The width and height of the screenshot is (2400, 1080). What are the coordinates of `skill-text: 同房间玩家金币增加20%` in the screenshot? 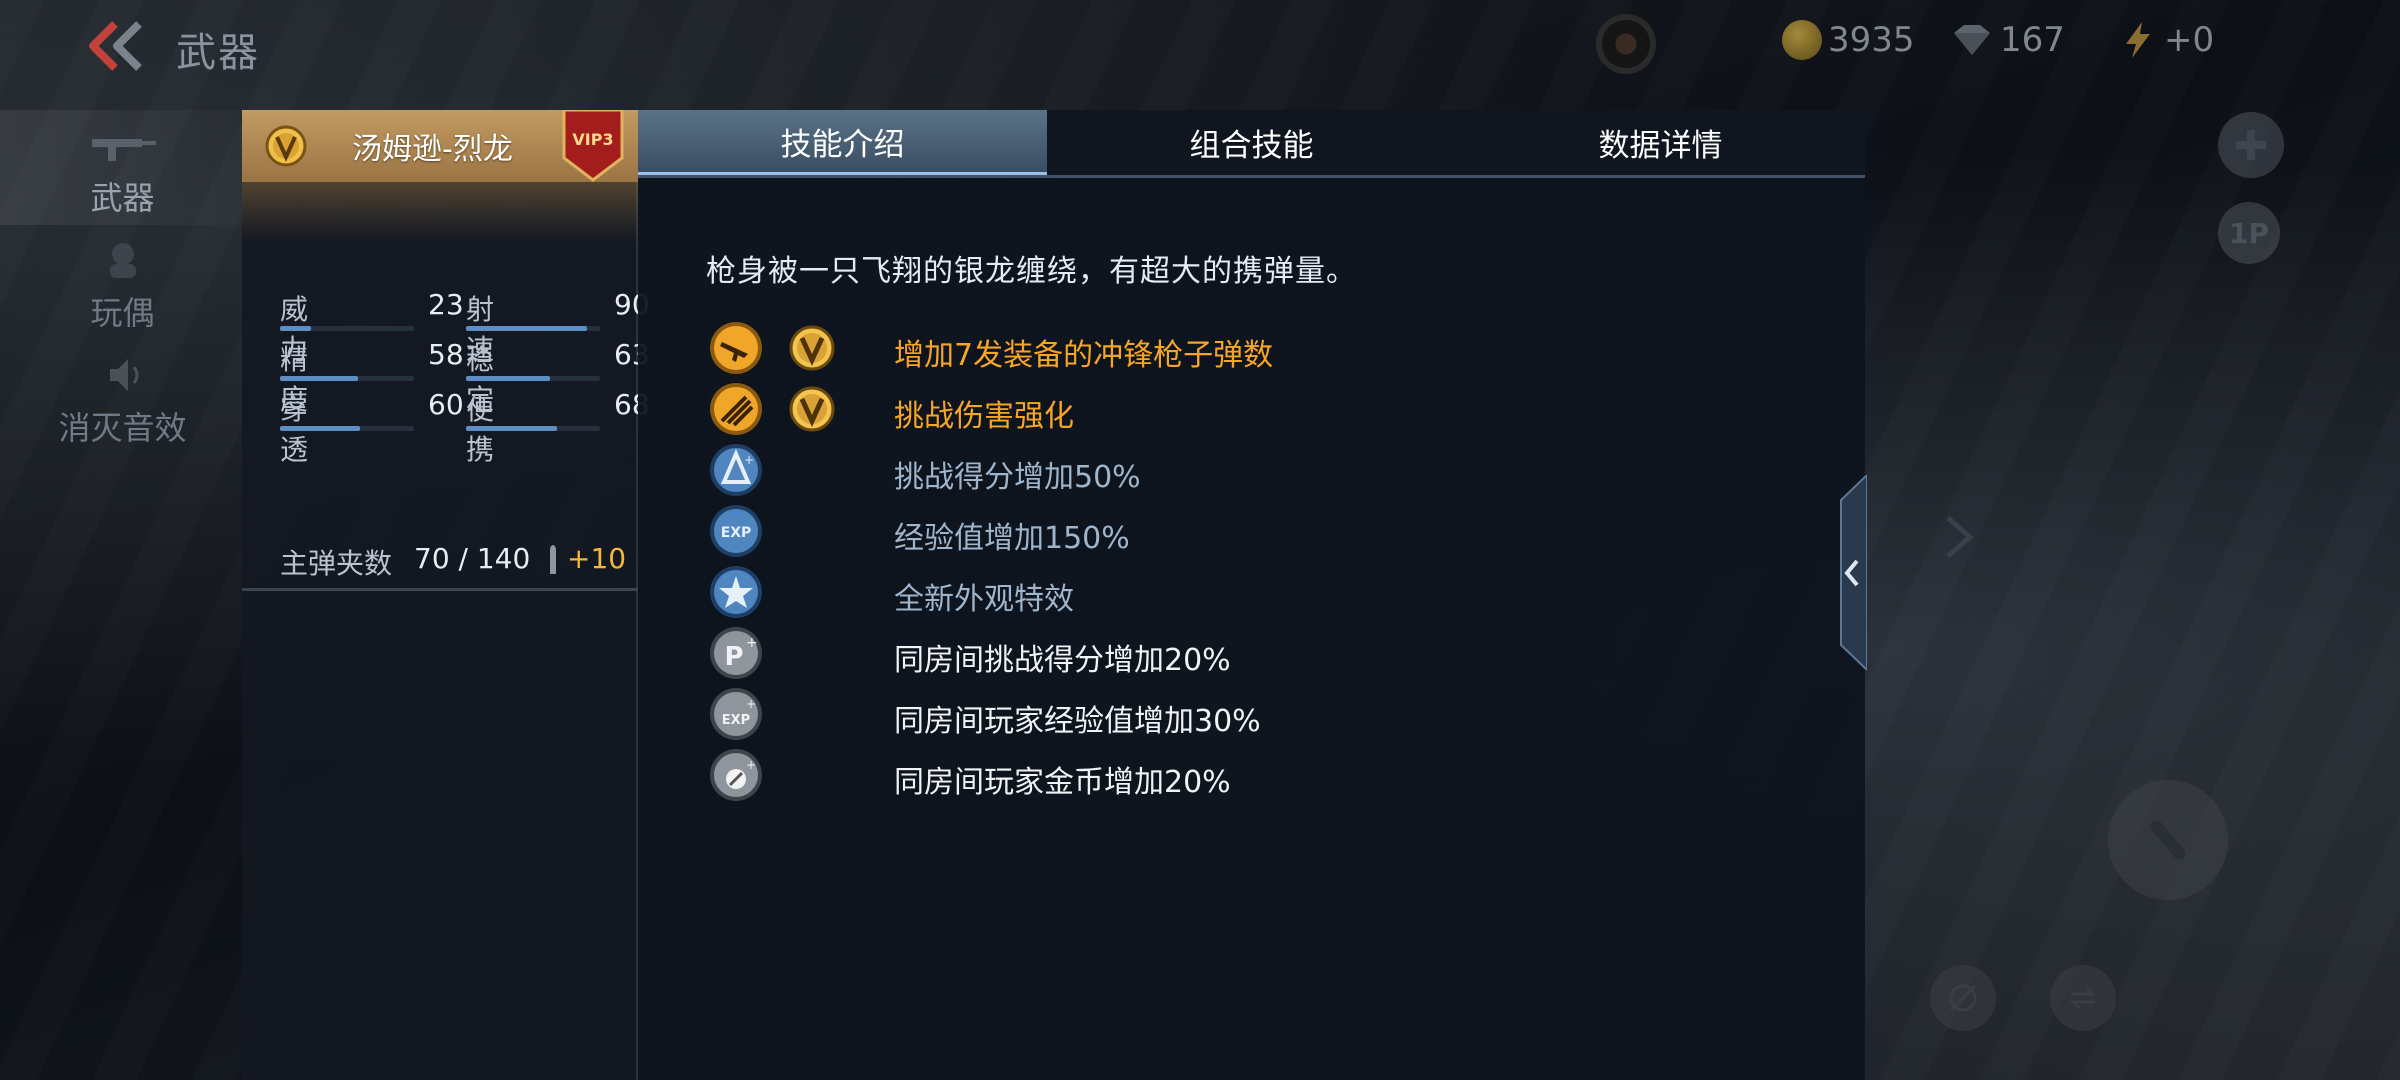 It's located at (1062, 782).